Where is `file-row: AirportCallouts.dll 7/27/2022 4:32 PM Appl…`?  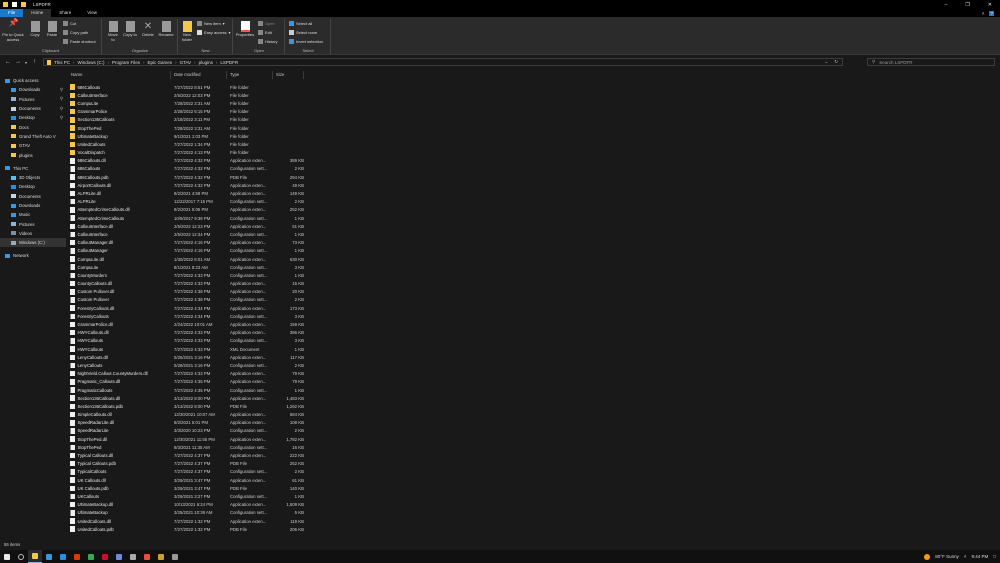 file-row: AirportCallouts.dll 7/27/2022 4:32 PM Appl… is located at coordinates (188, 185).